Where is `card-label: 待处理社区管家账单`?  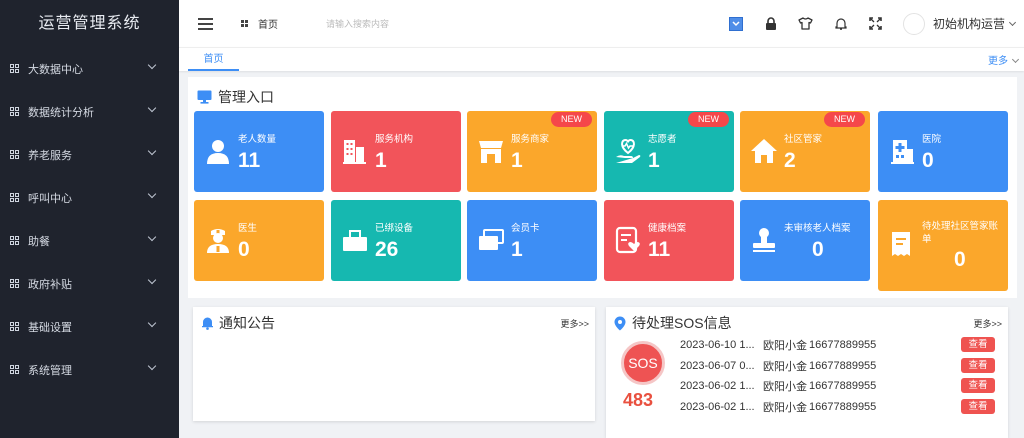 card-label: 待处理社区管家账单 is located at coordinates (960, 233).